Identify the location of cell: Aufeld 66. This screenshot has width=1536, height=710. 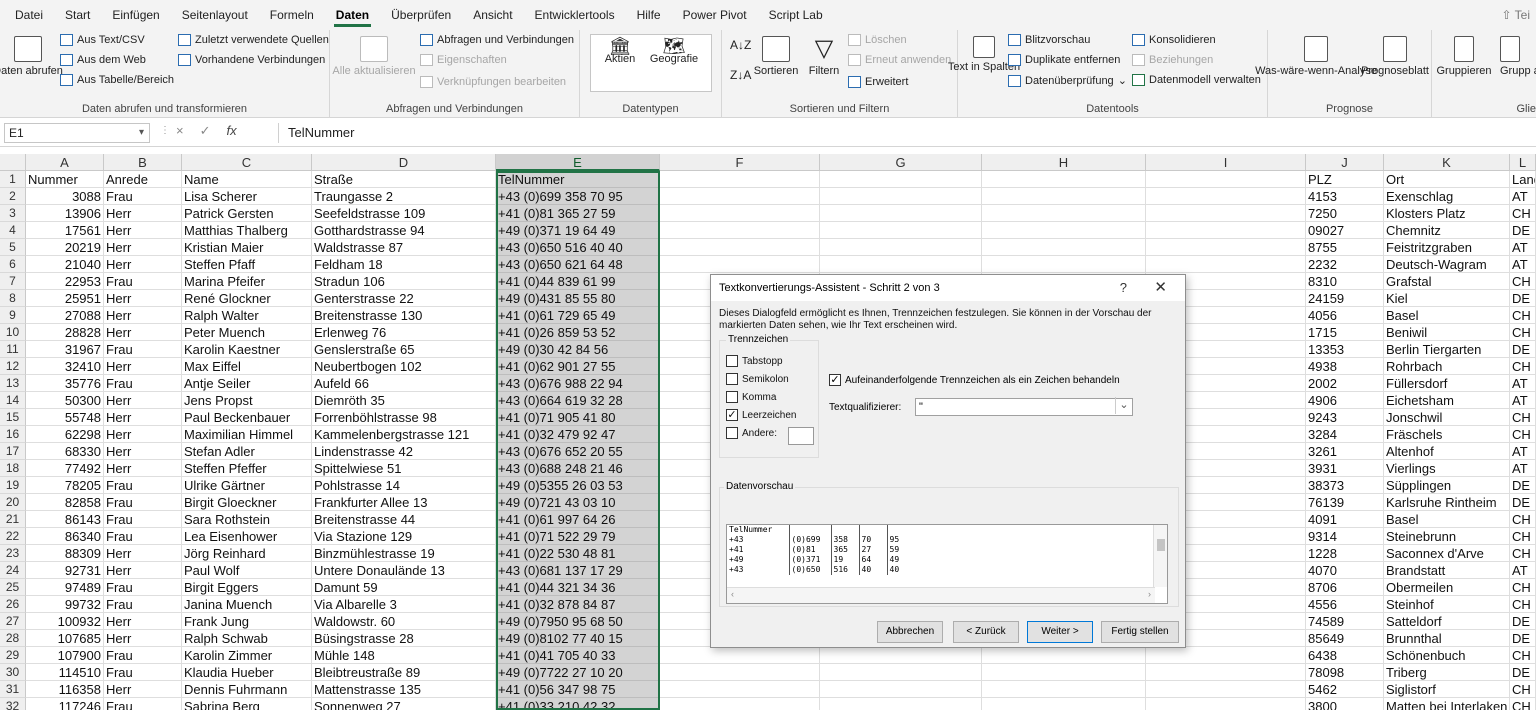
(404, 383).